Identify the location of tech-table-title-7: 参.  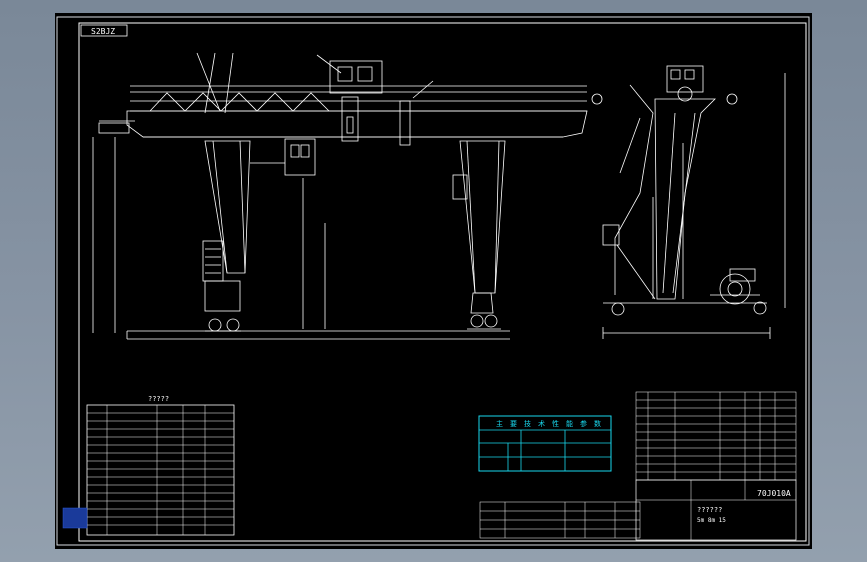
(583, 423).